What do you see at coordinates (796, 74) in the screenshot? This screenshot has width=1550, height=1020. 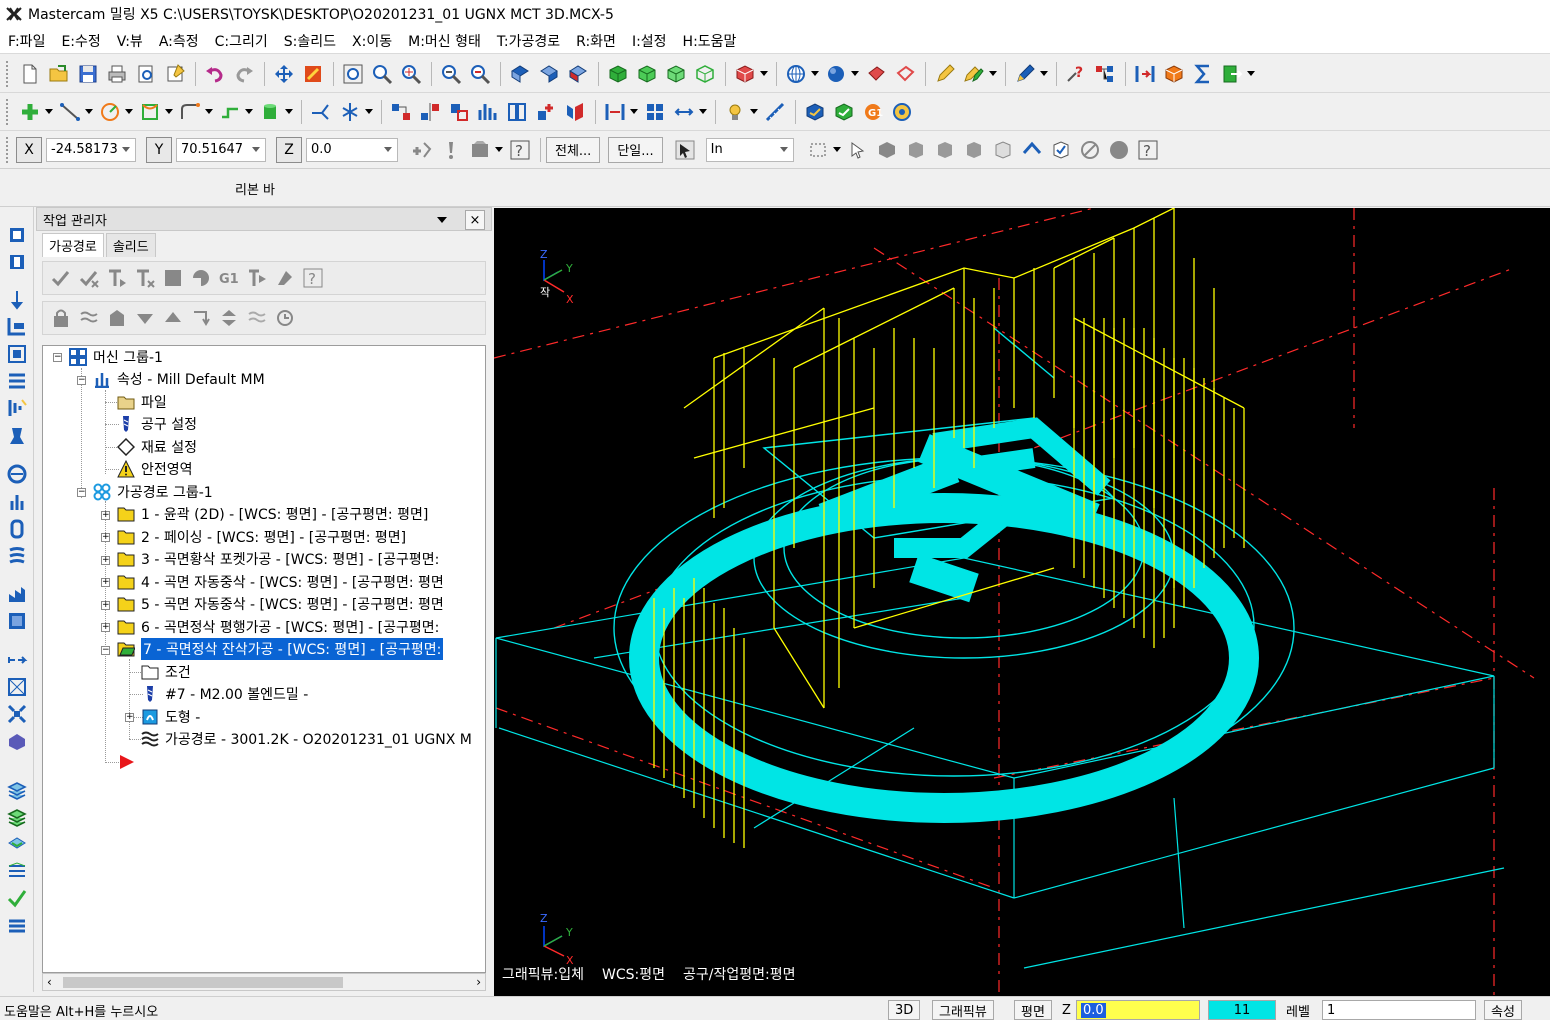 I see `globe-icon` at bounding box center [796, 74].